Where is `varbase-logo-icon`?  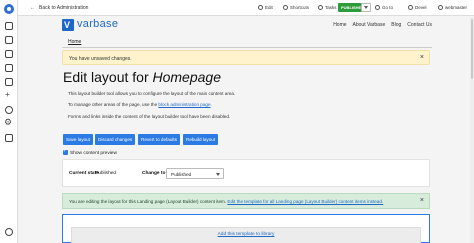
varbase-logo-icon is located at coordinates (68, 25).